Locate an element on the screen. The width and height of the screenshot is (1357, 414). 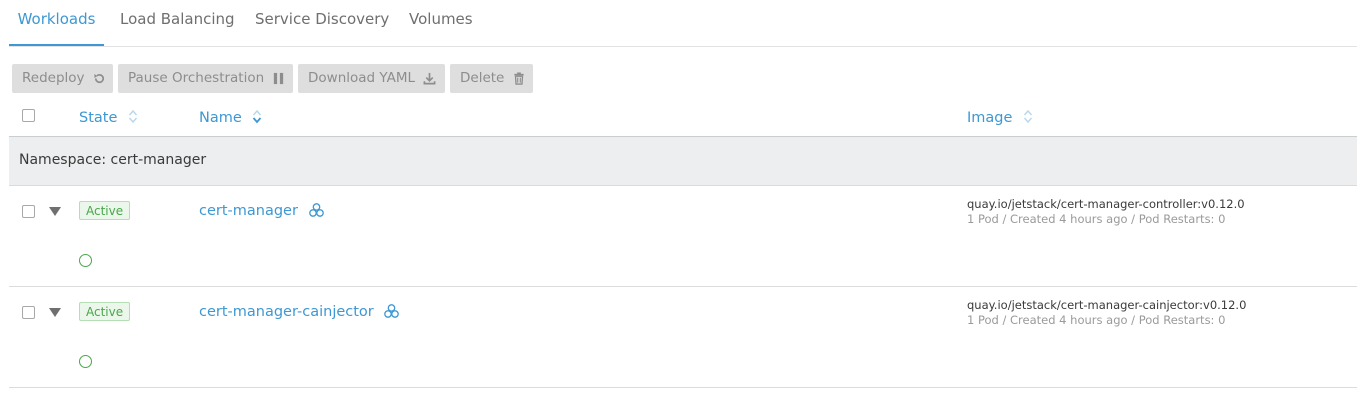
download-yaml-label: Download YAML is located at coordinates (361, 78).